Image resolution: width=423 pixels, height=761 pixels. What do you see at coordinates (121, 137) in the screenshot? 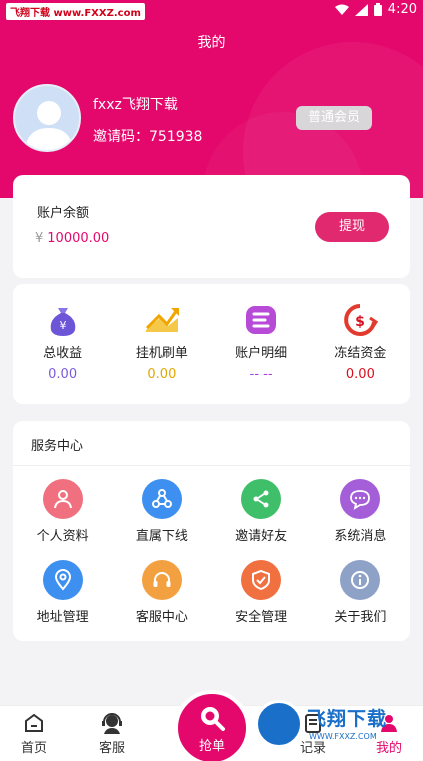
I see `invite-label: 邀请码：` at bounding box center [121, 137].